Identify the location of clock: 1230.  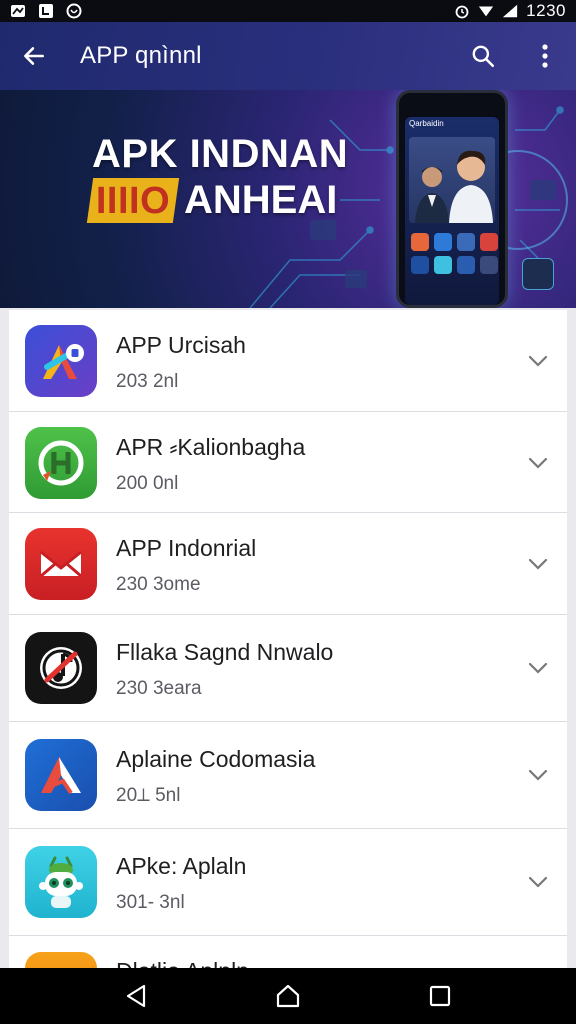
(546, 10).